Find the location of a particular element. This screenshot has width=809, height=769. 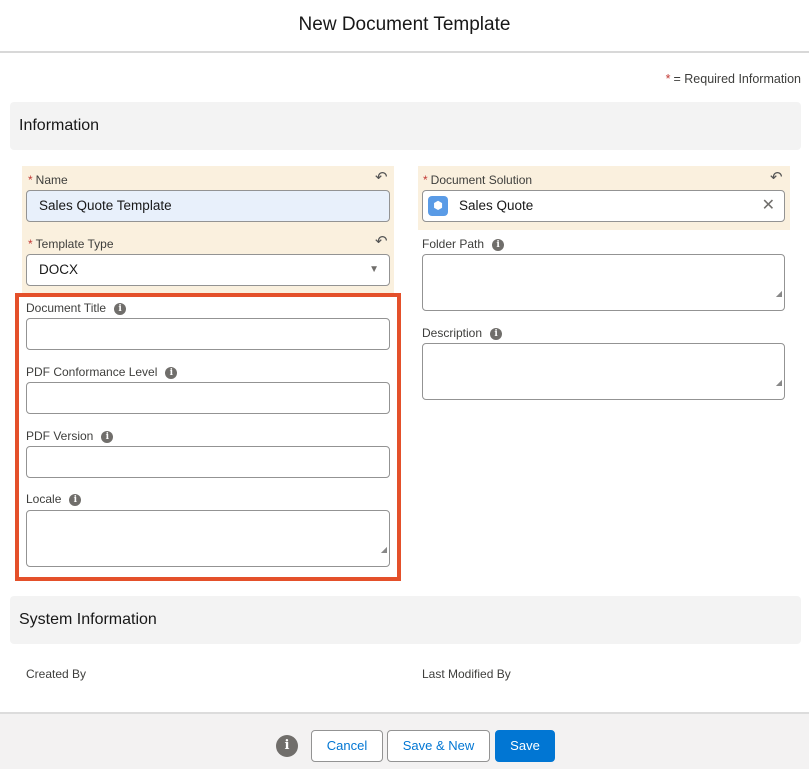

pdf-conformance-label: PDF Conformance Level is located at coordinates (92, 372).